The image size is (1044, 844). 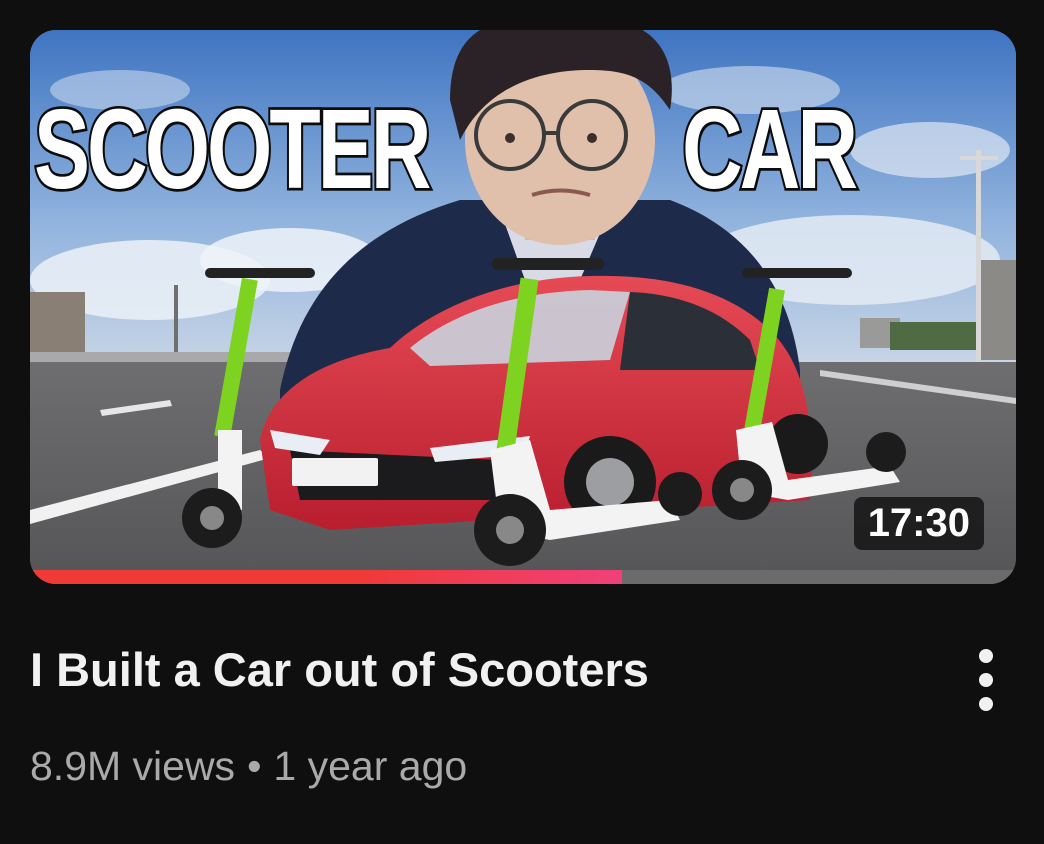 I want to click on more-vertical-icon, so click(x=986, y=680).